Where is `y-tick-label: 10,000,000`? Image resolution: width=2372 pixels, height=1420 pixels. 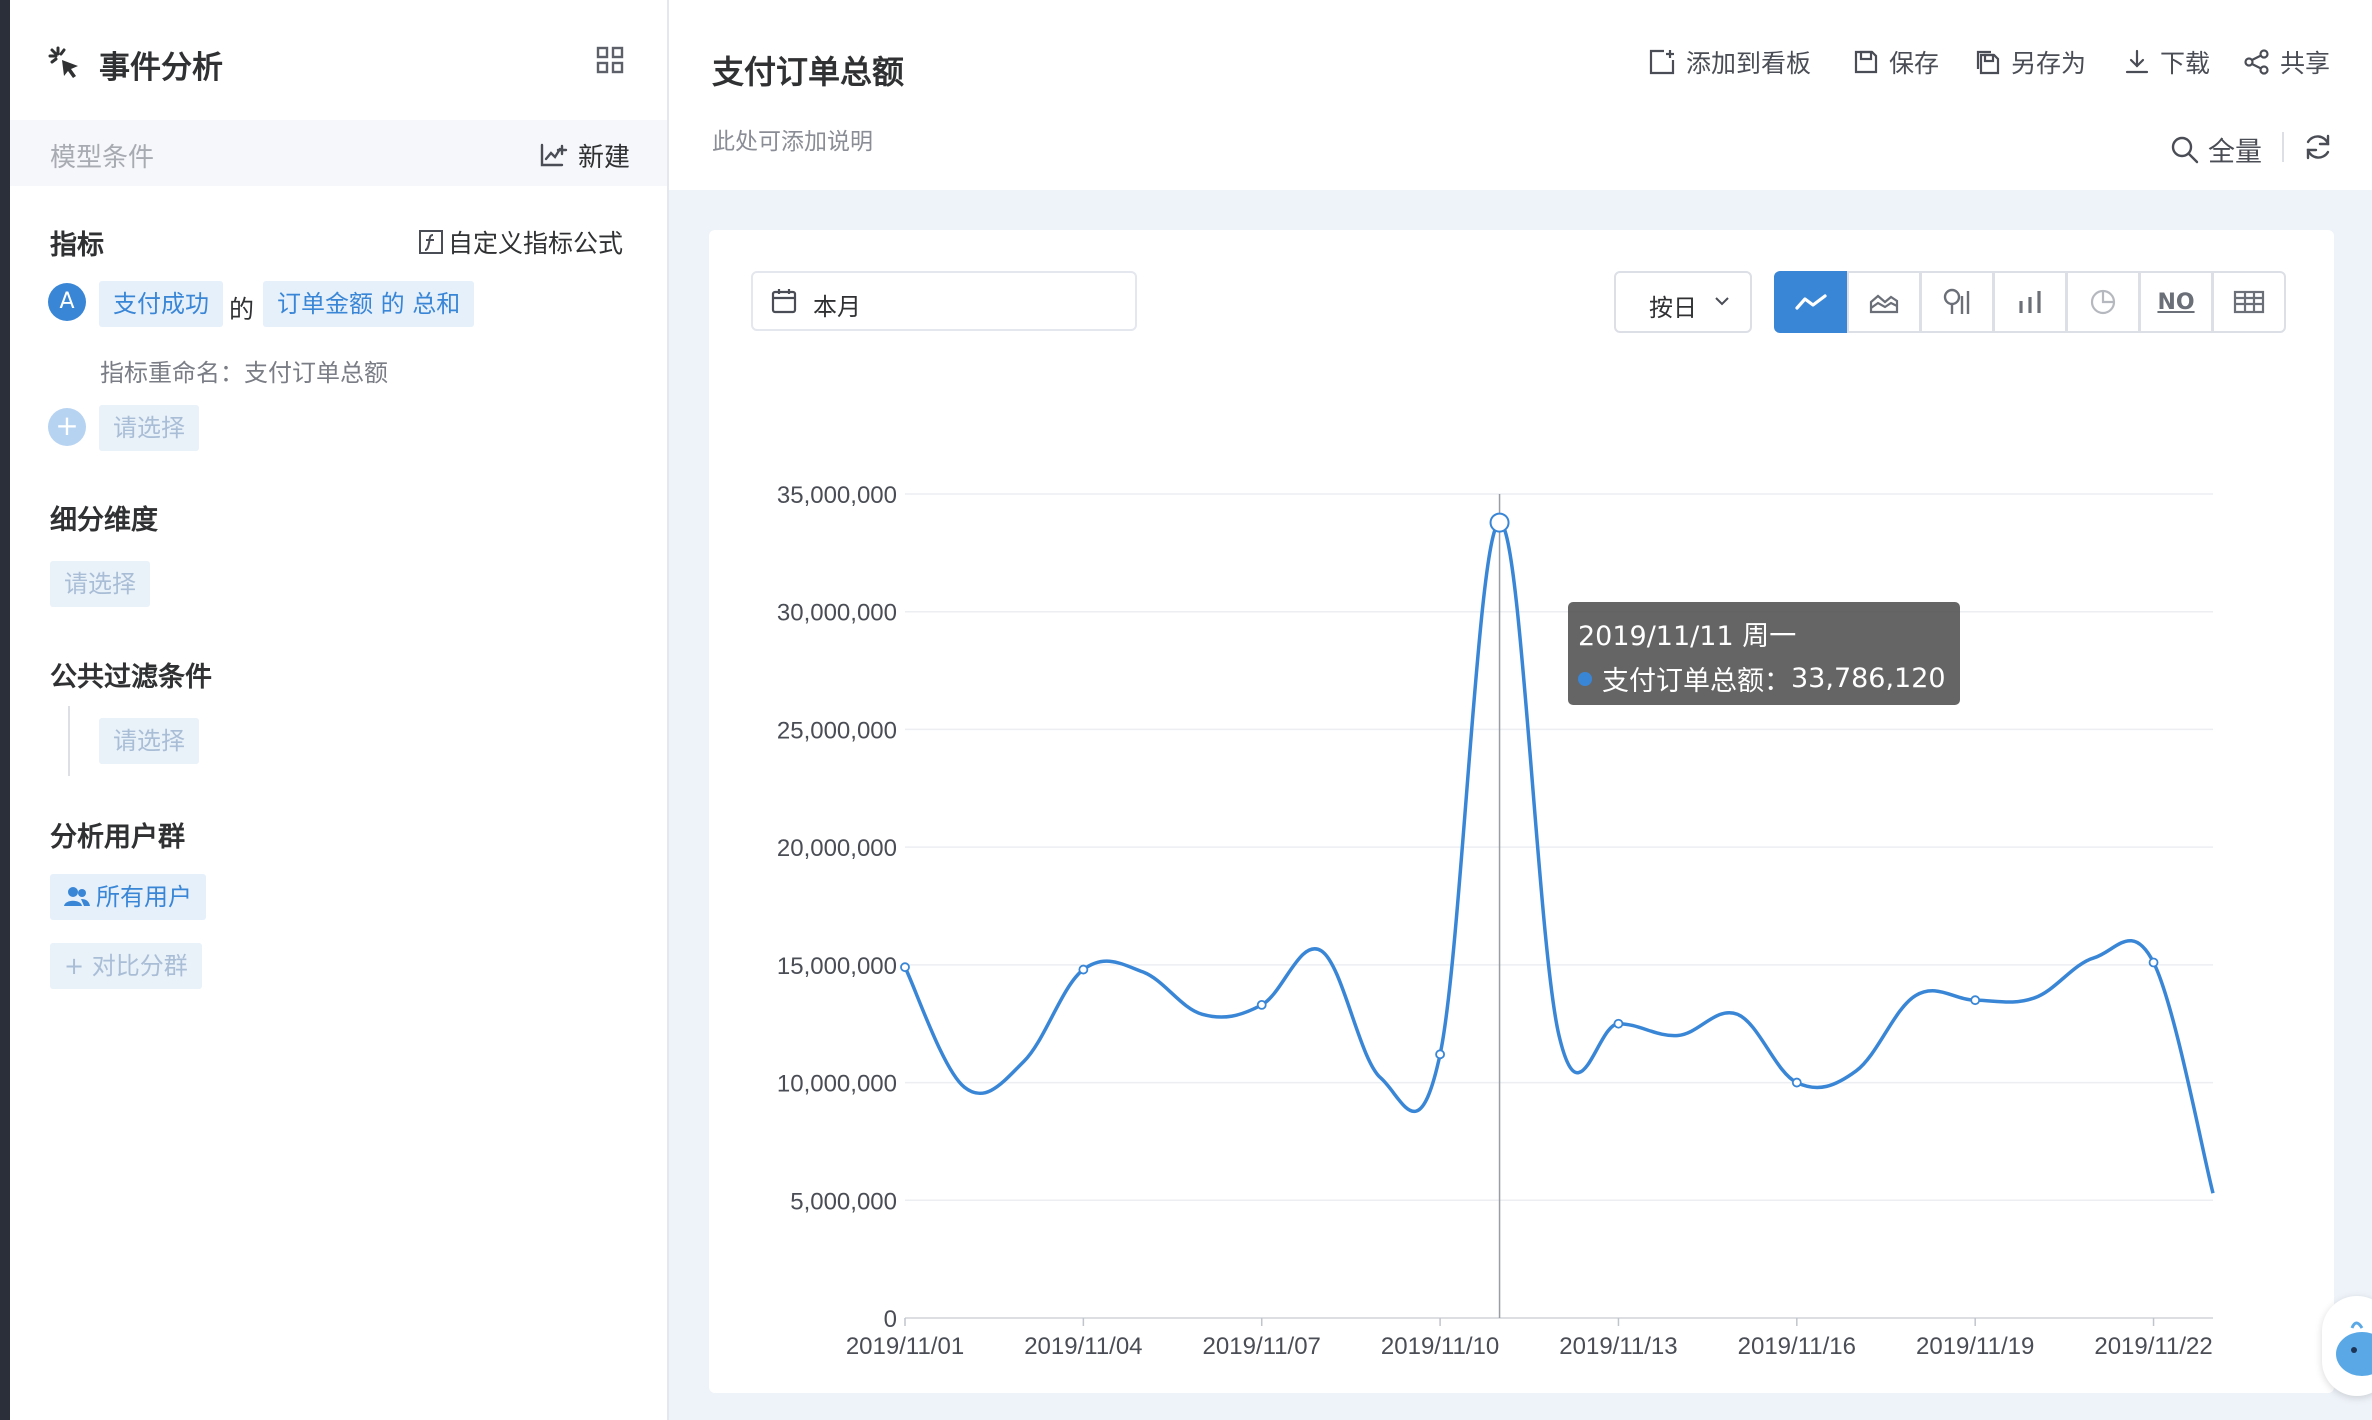 y-tick-label: 10,000,000 is located at coordinates (837, 1084).